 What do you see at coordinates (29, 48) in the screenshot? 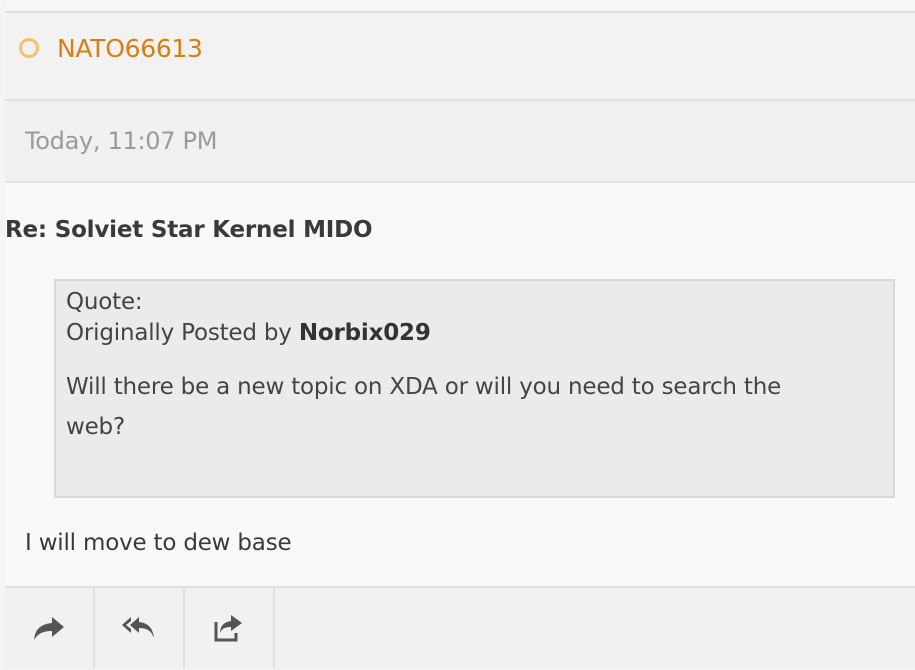
I see `online-status-icon` at bounding box center [29, 48].